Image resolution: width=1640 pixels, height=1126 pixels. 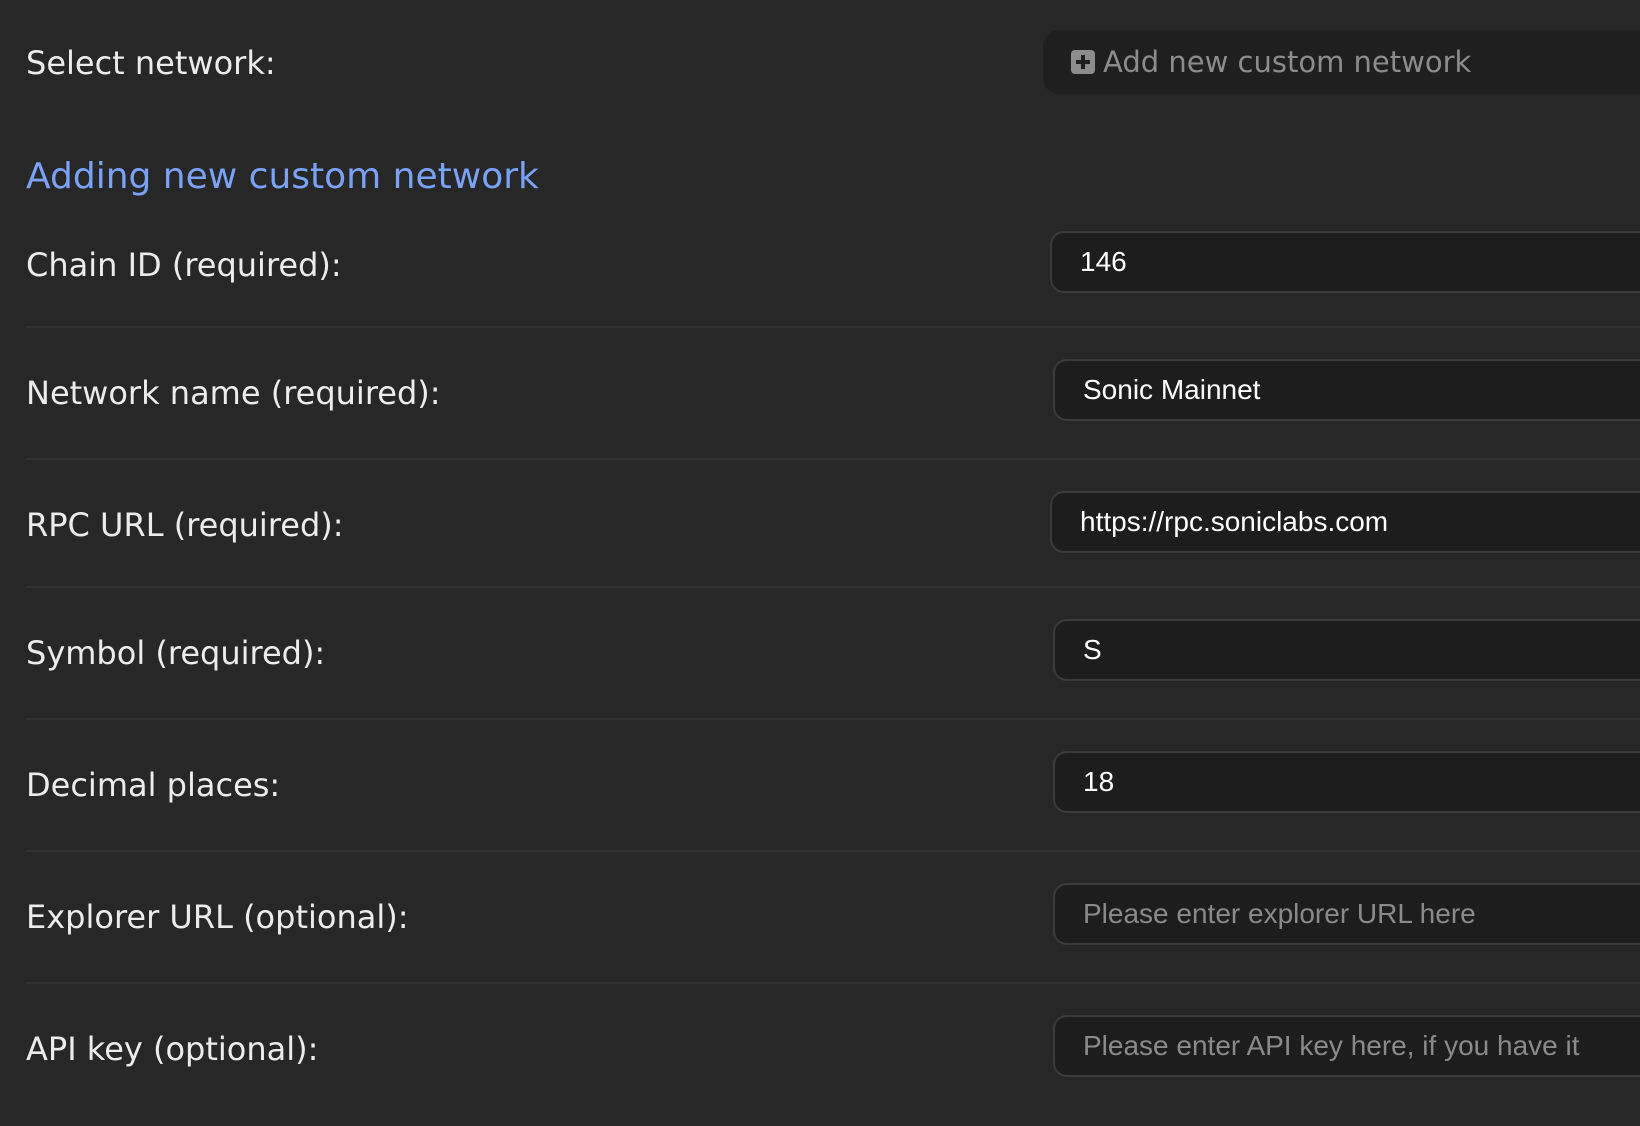 What do you see at coordinates (1345, 522) in the screenshot?
I see `rpc-url-input: https://rpc.soniclabs.com` at bounding box center [1345, 522].